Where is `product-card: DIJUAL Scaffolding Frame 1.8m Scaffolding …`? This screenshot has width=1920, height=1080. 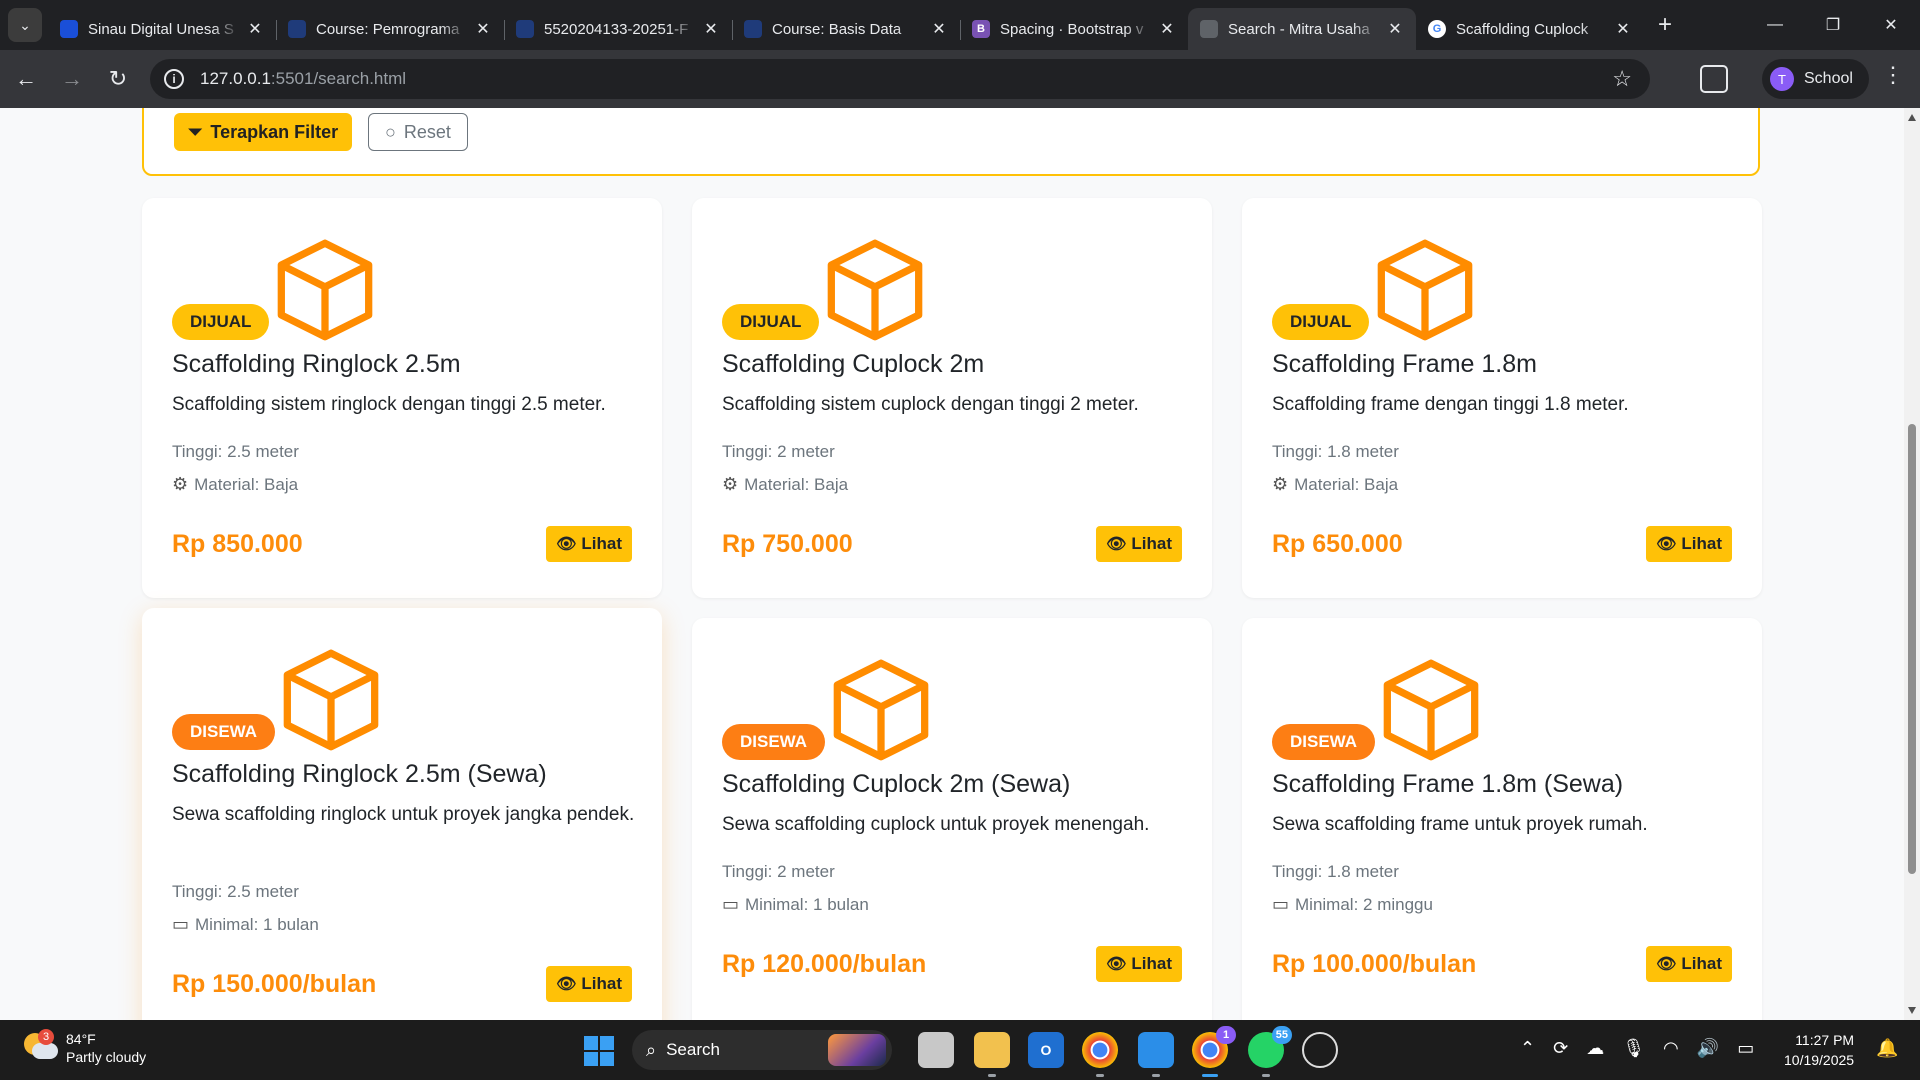 product-card: DIJUAL Scaffolding Frame 1.8m Scaffolding … is located at coordinates (1502, 398).